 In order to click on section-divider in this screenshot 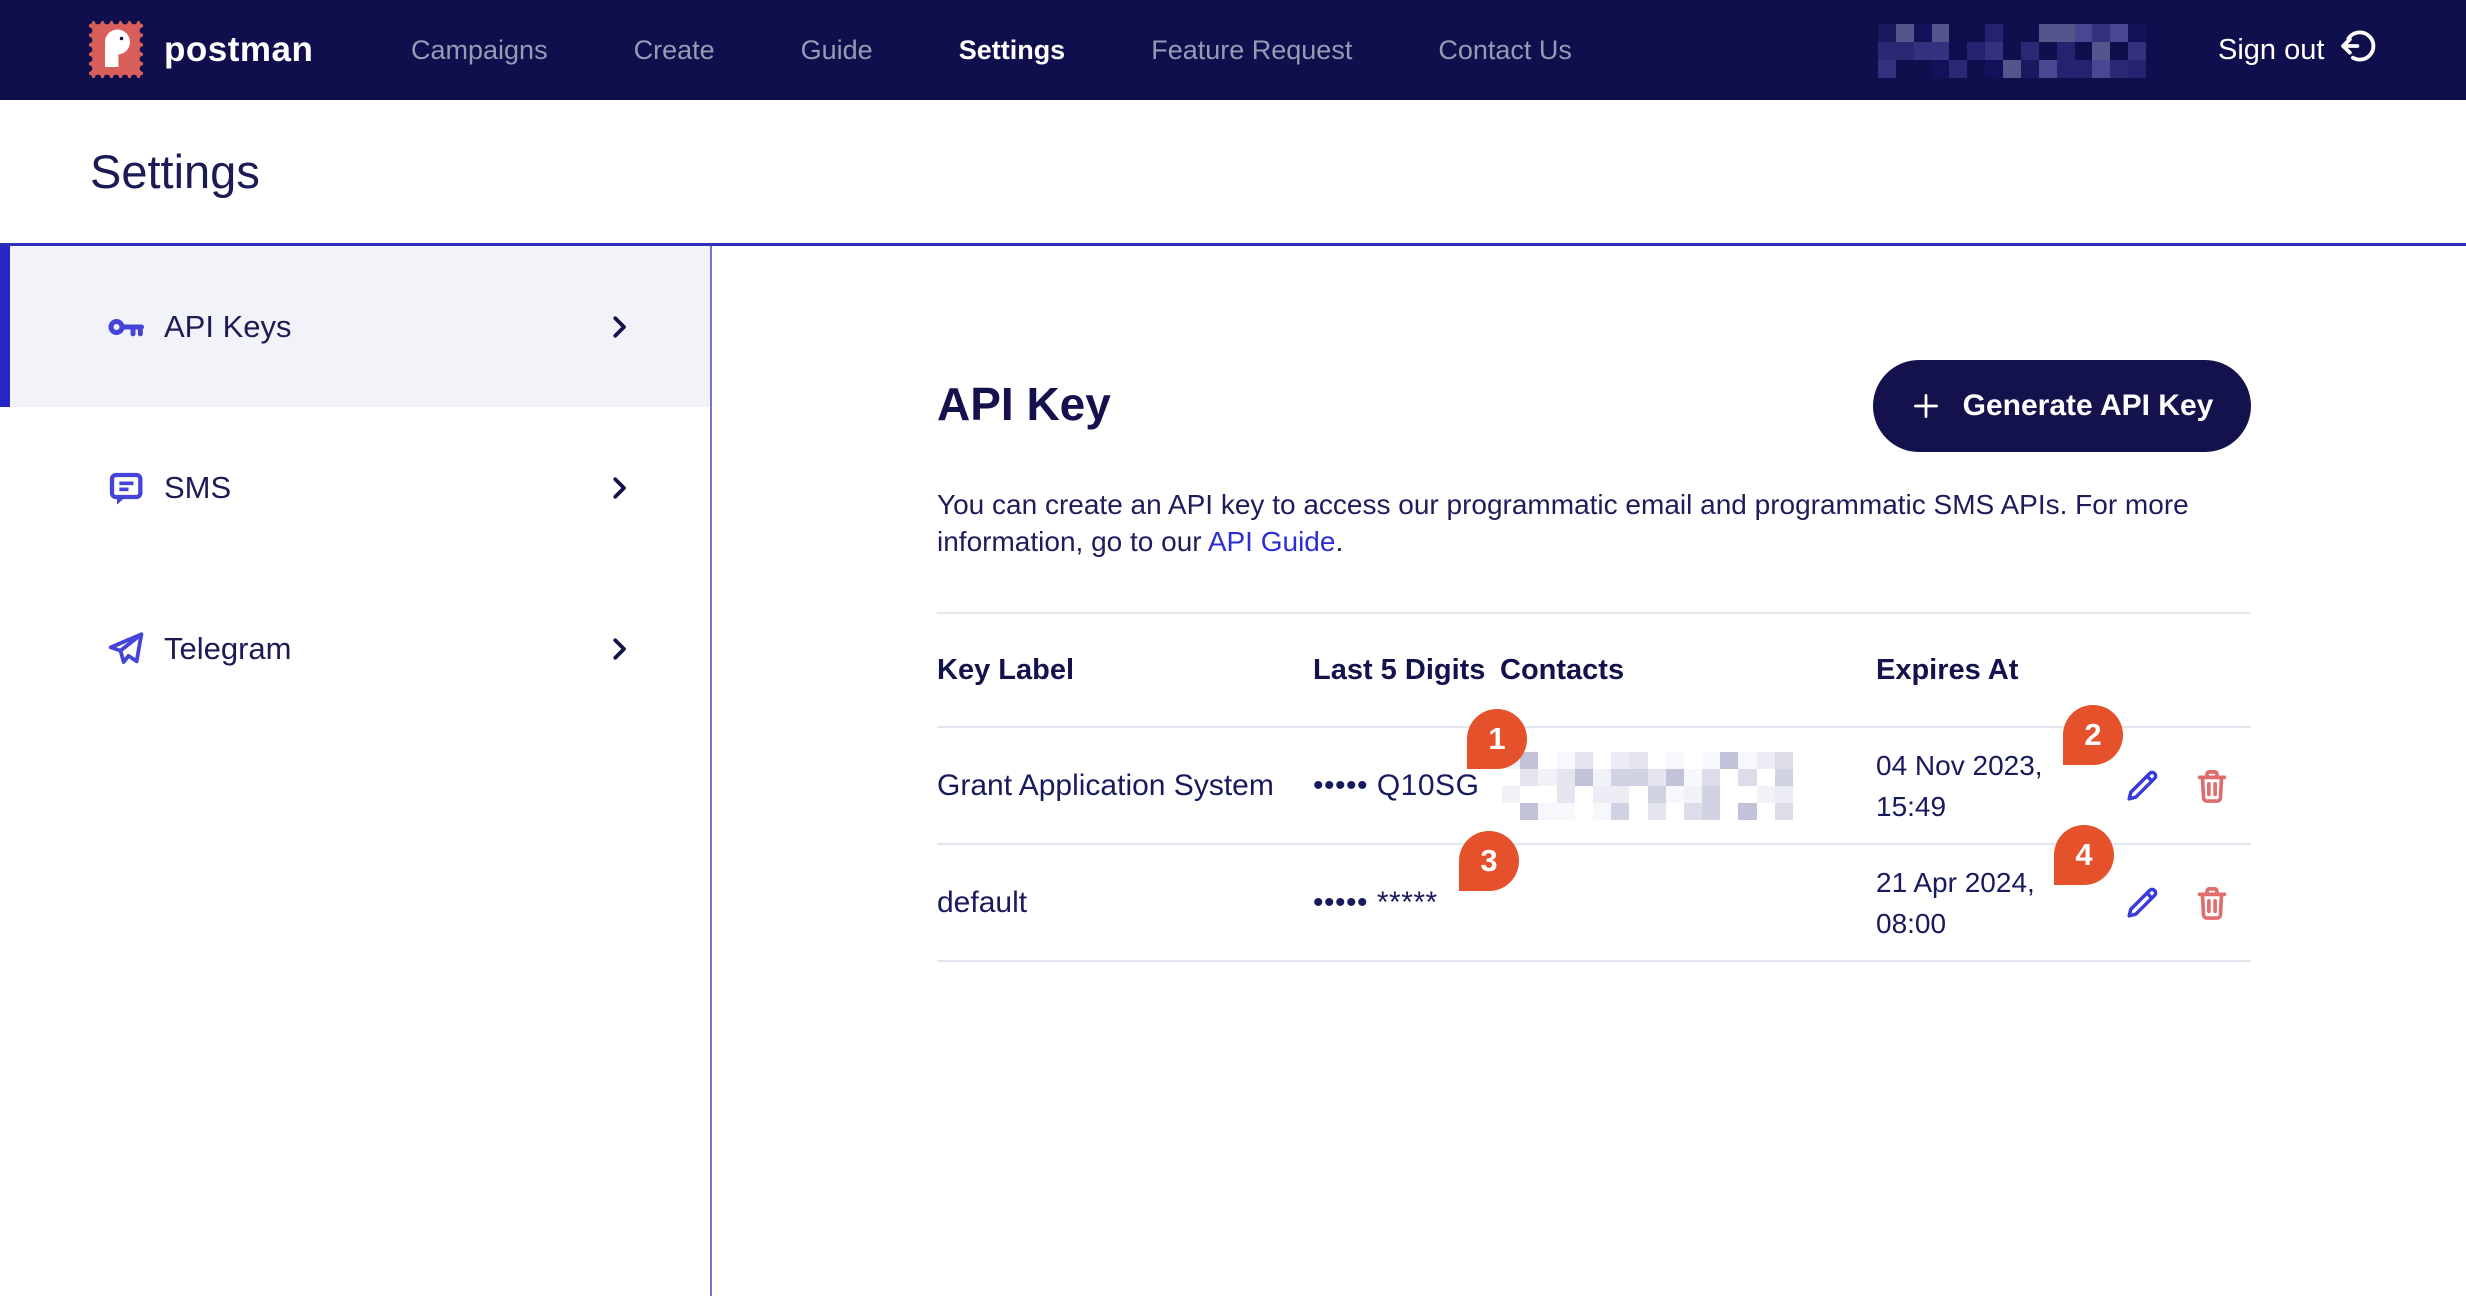, I will do `click(1233, 244)`.